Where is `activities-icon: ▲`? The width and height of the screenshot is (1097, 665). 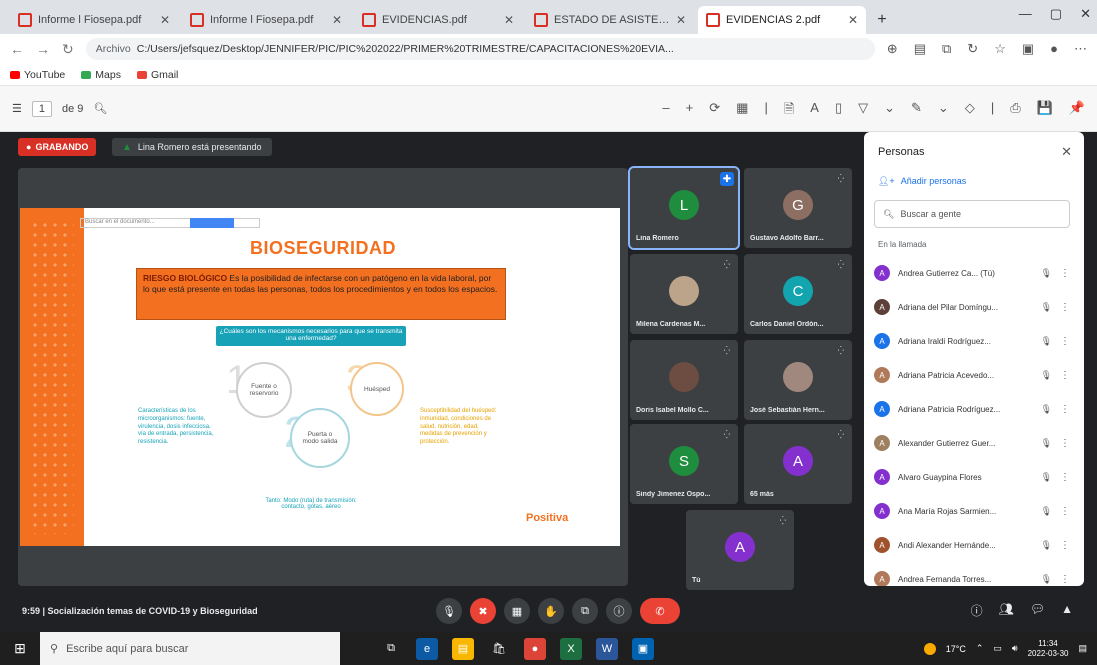 activities-icon: ▲ is located at coordinates (1067, 610).